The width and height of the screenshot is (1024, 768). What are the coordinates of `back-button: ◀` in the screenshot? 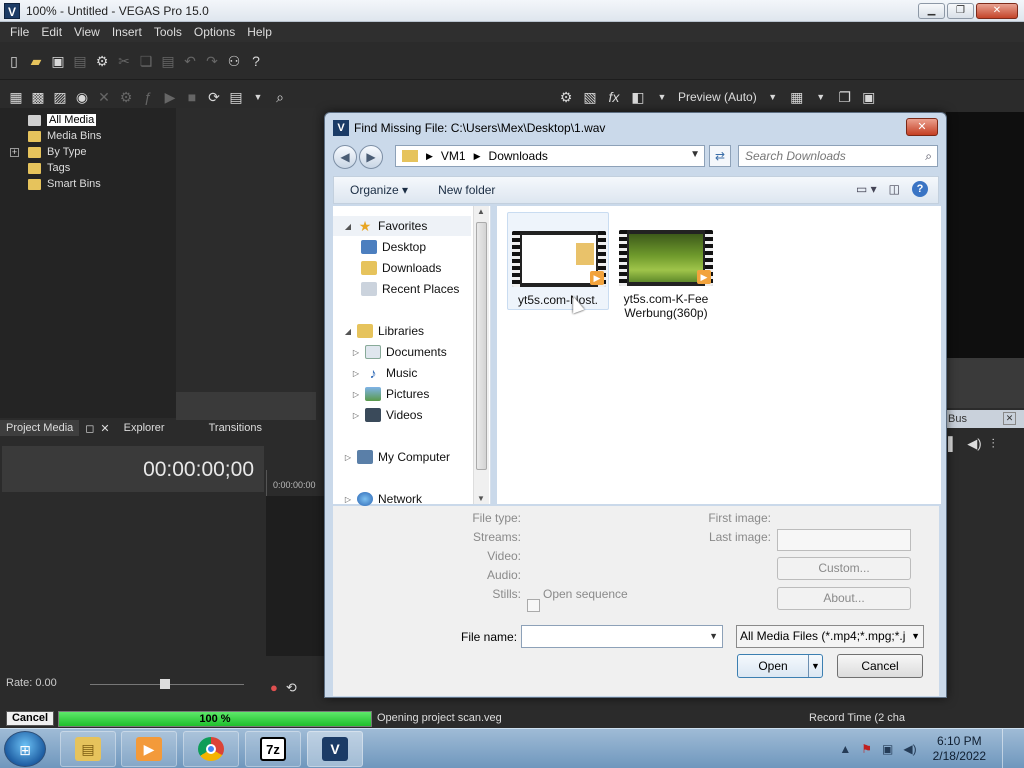 It's located at (345, 157).